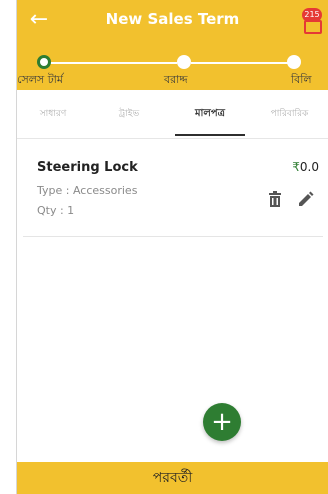 The width and height of the screenshot is (328, 494). What do you see at coordinates (313, 27) in the screenshot?
I see `cart-shape` at bounding box center [313, 27].